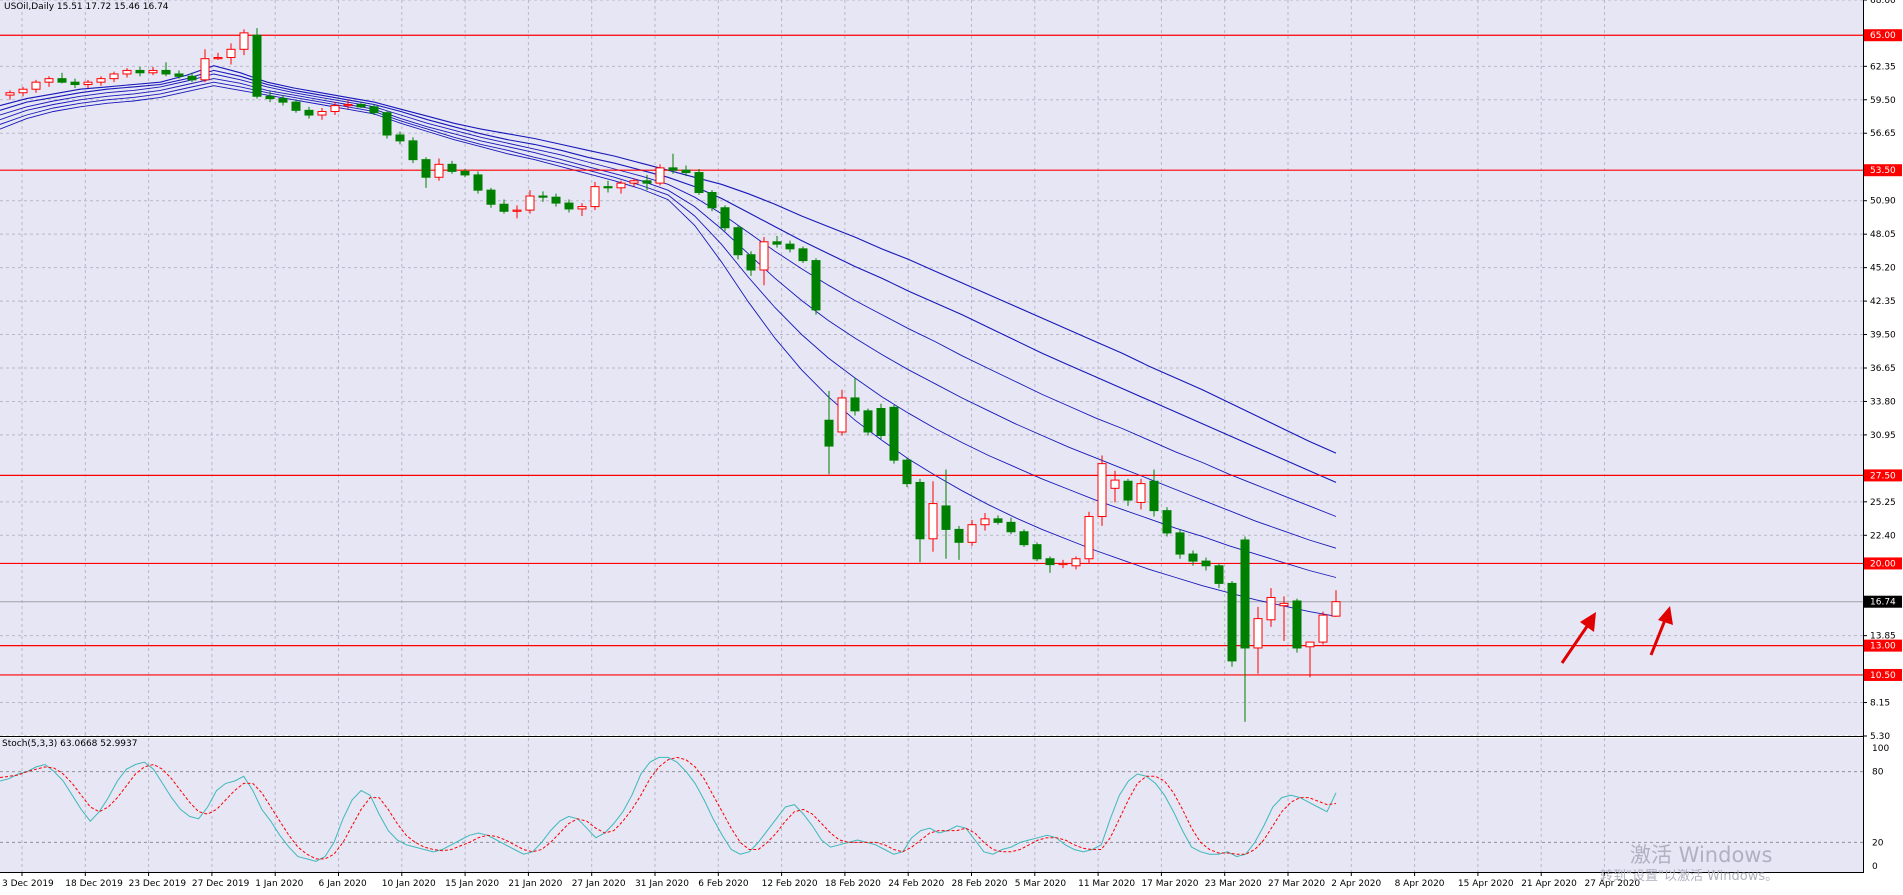 The image size is (1903, 895). What do you see at coordinates (1883, 369) in the screenshot?
I see `price-tick-label: 36.65` at bounding box center [1883, 369].